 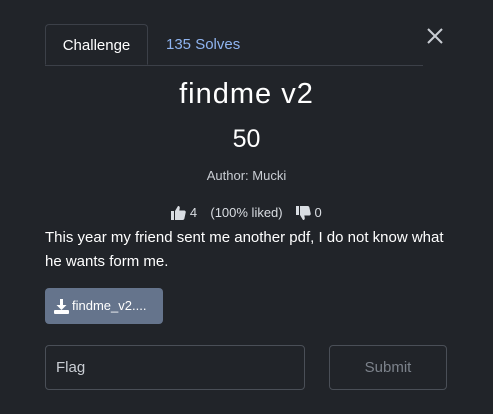 I want to click on challenge-value: 50, so click(x=246, y=139).